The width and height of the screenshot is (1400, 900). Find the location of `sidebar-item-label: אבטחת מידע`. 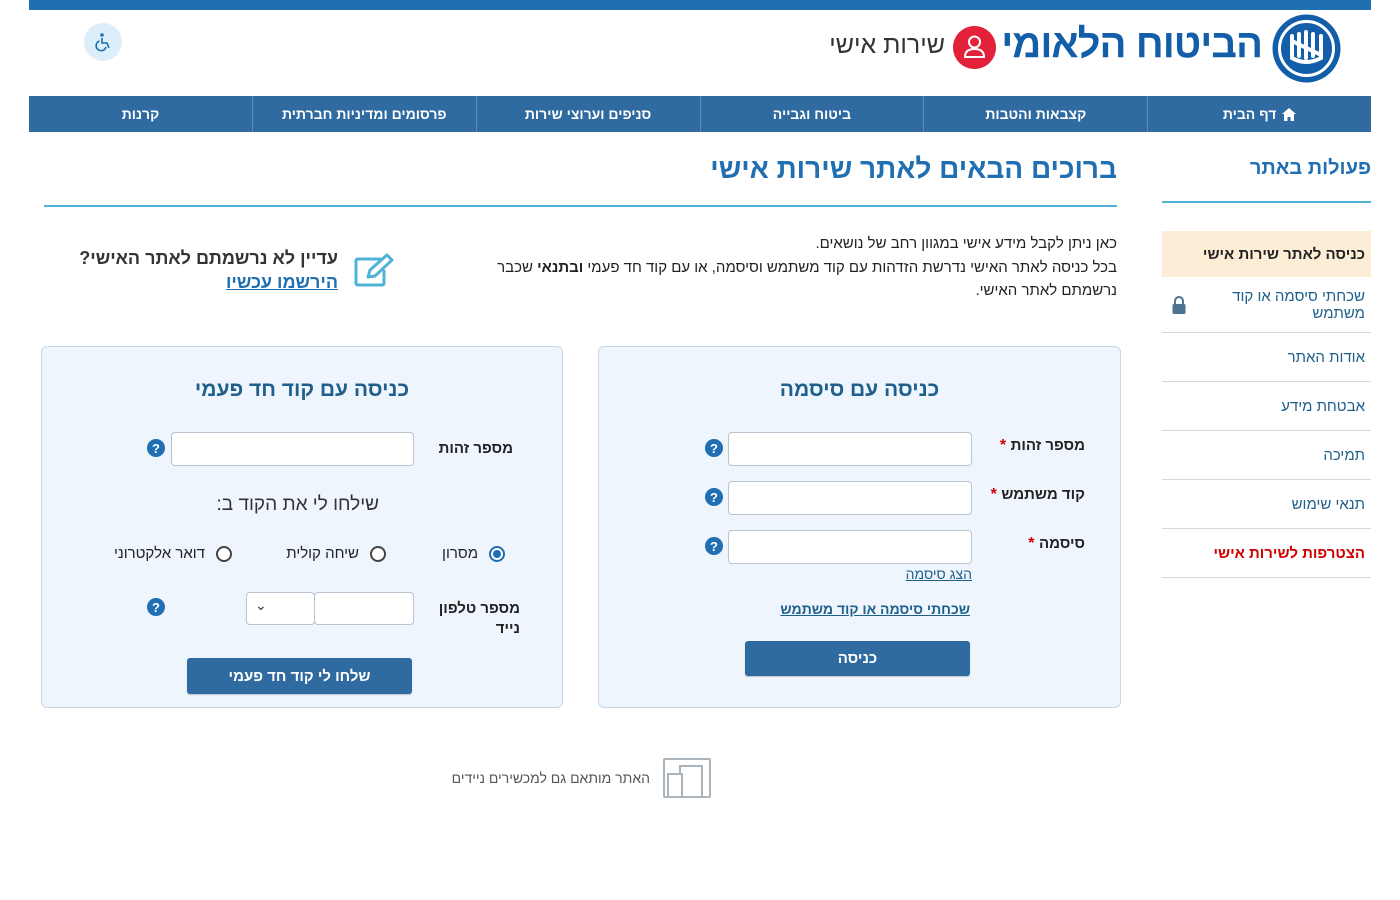

sidebar-item-label: אבטחת מידע is located at coordinates (1323, 406).